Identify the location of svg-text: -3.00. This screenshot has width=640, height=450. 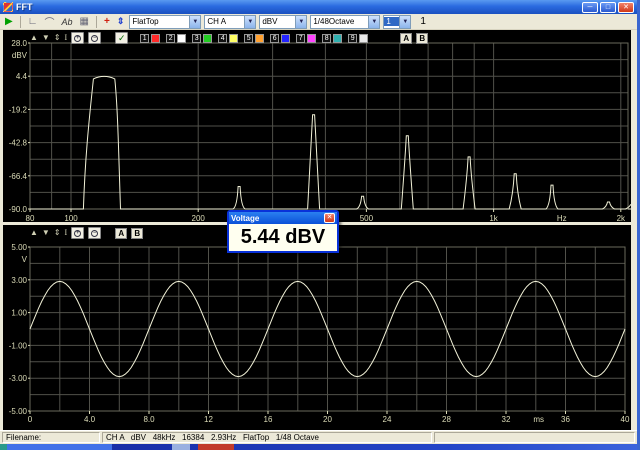
(18, 378).